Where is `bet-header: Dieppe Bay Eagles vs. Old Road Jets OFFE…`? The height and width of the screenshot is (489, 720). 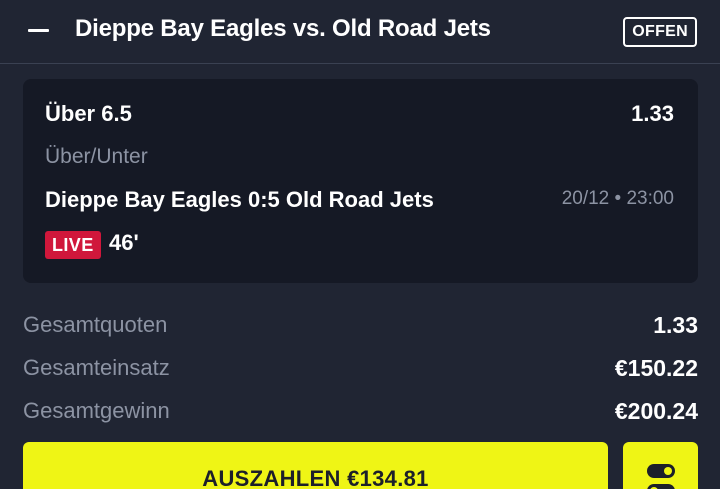 bet-header: Dieppe Bay Eagles vs. Old Road Jets OFFE… is located at coordinates (360, 31).